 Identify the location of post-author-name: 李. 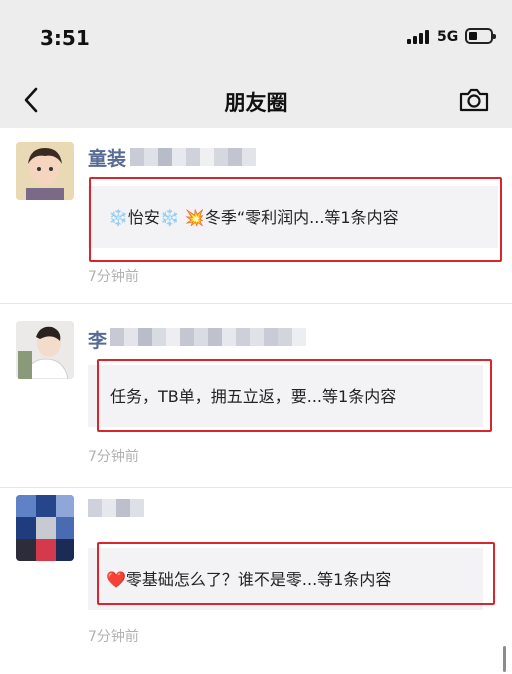
(97, 339).